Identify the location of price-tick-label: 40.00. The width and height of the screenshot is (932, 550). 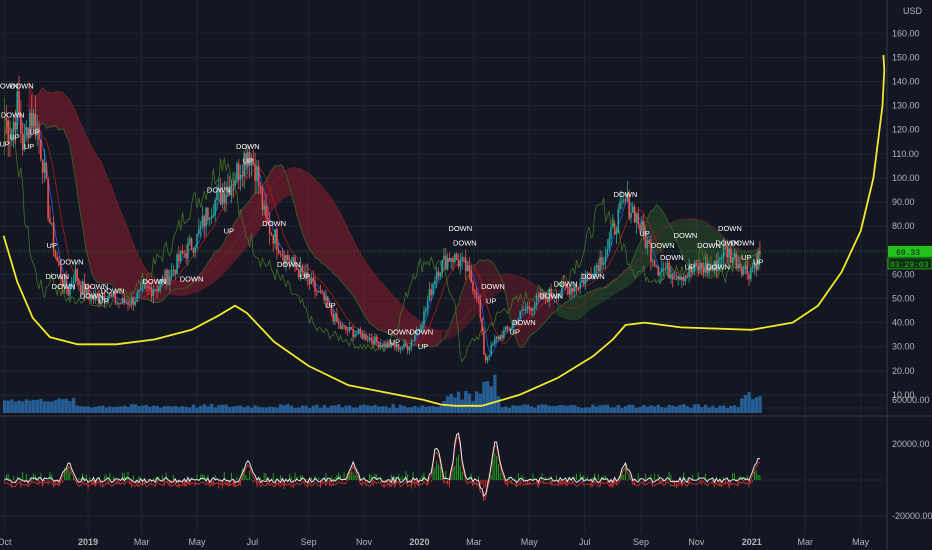
(903, 323).